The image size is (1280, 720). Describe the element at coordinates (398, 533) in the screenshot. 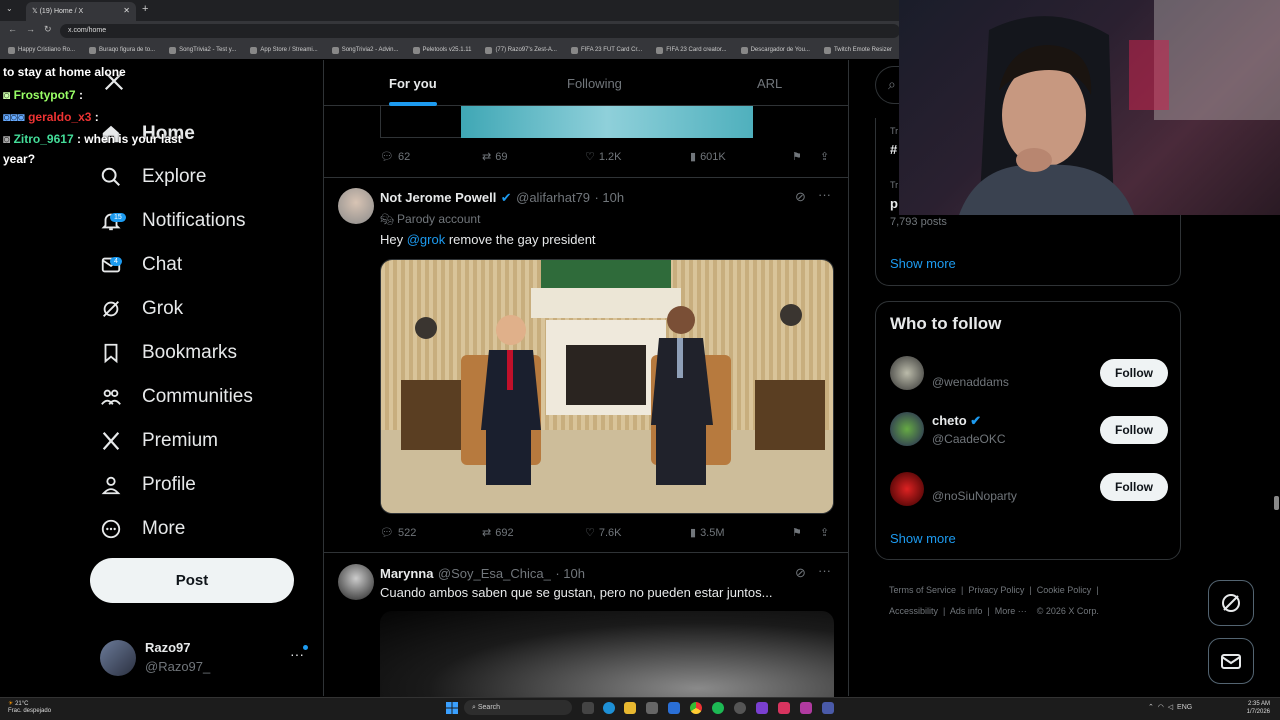

I see `reply-button: 💬︎ 522` at that location.